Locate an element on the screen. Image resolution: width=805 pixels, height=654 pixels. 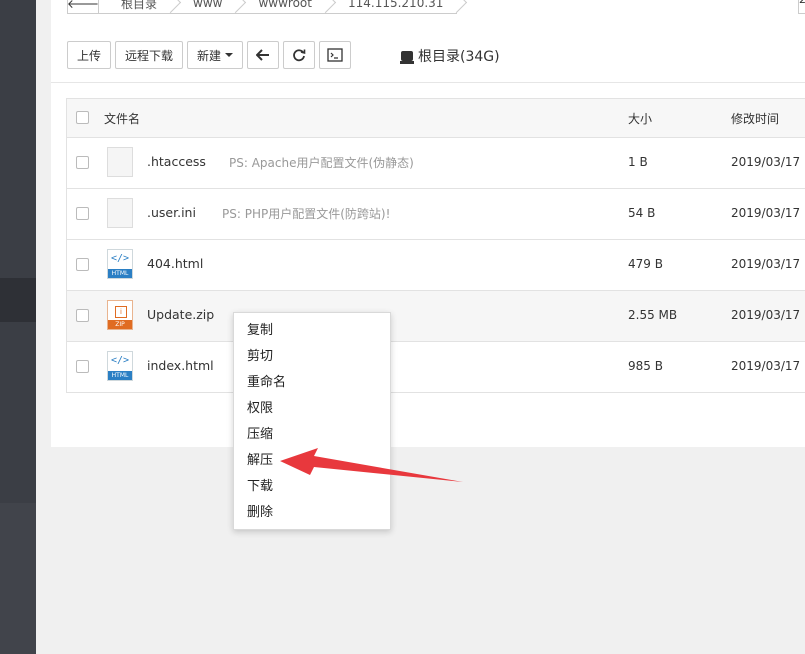
file-note: PS: PHP用户配置文件(防跨站)! is located at coordinates (306, 214).